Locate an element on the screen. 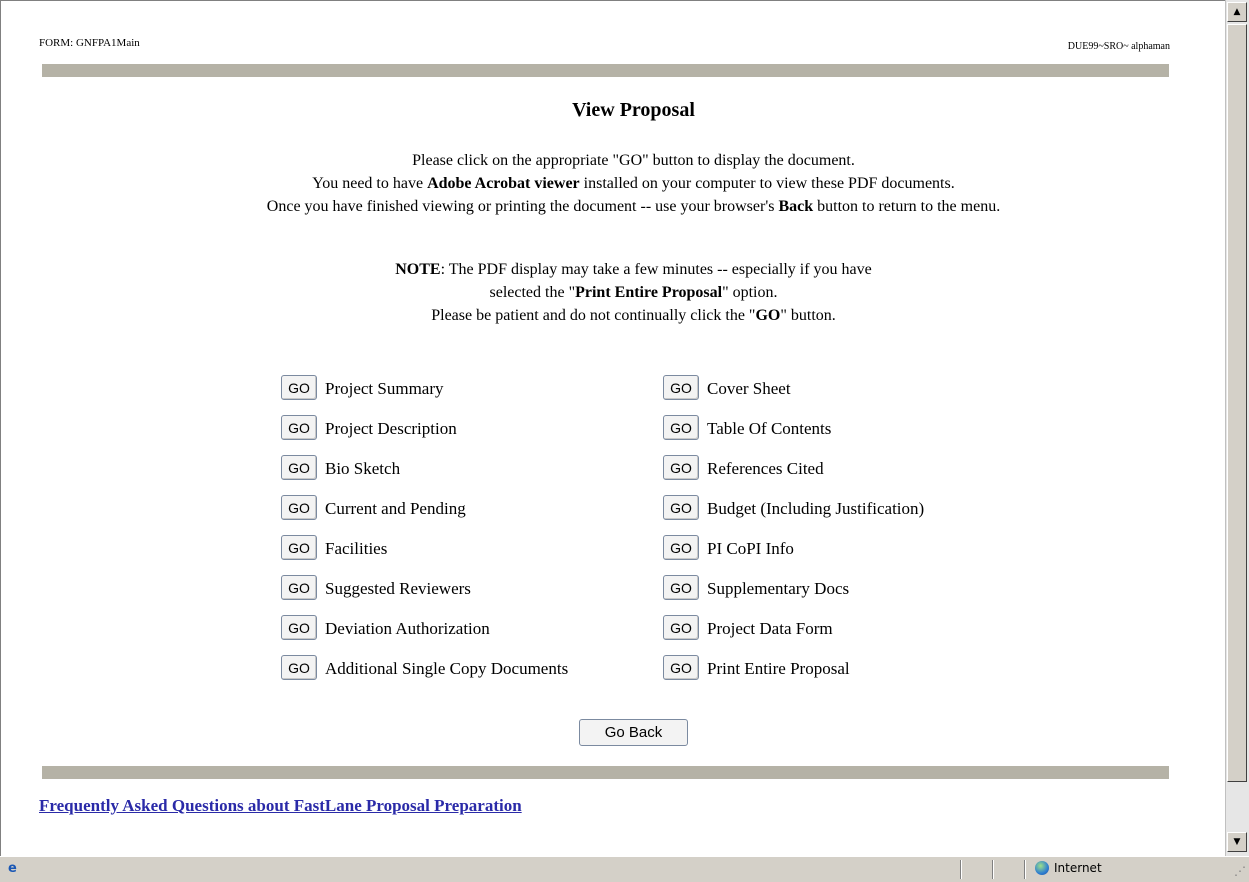 This screenshot has width=1249, height=882. right-document-label: Table Of Contents is located at coordinates (769, 428).